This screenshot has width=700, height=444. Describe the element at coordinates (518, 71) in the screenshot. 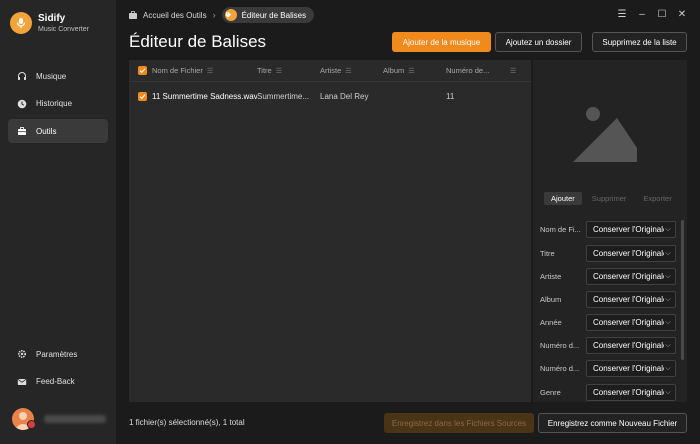

I see `column-number-sort: ☰` at that location.